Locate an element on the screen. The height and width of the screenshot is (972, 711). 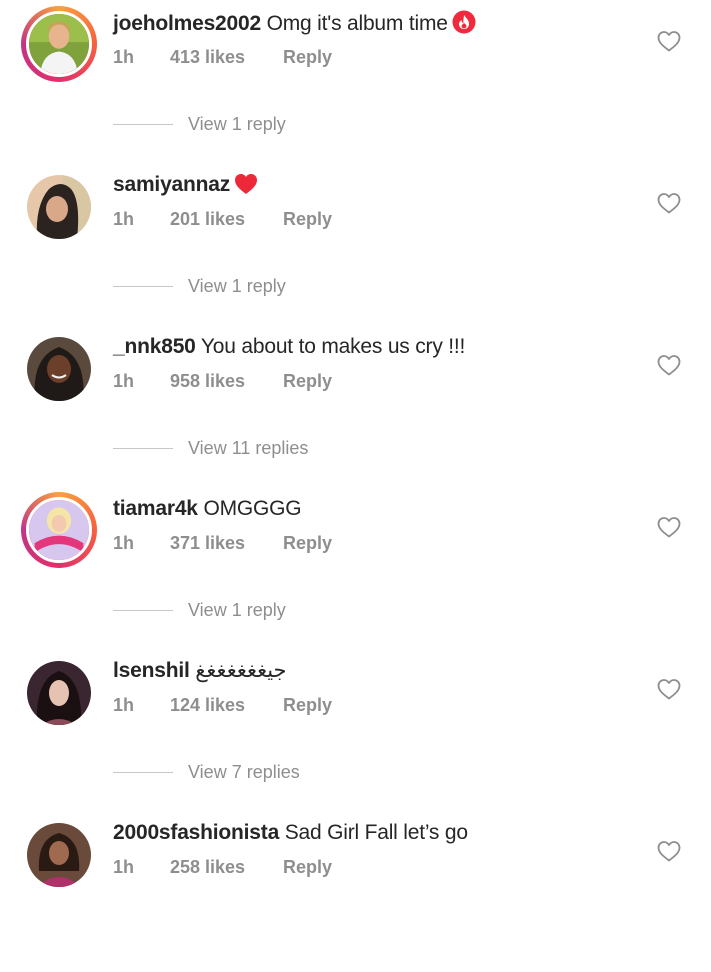
comment-line: tiamar4k OMGGGG is located at coordinates (207, 509).